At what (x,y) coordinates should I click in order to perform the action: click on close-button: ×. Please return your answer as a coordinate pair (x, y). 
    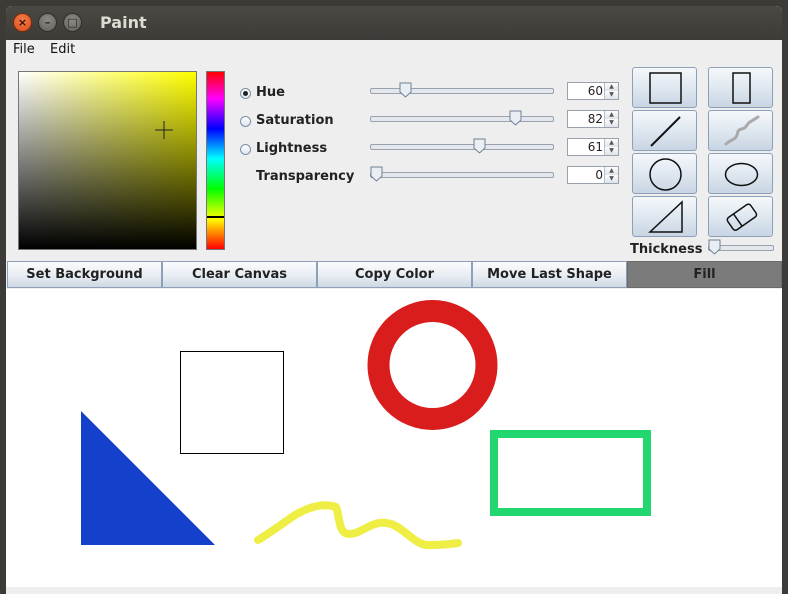
    Looking at the image, I should click on (22, 22).